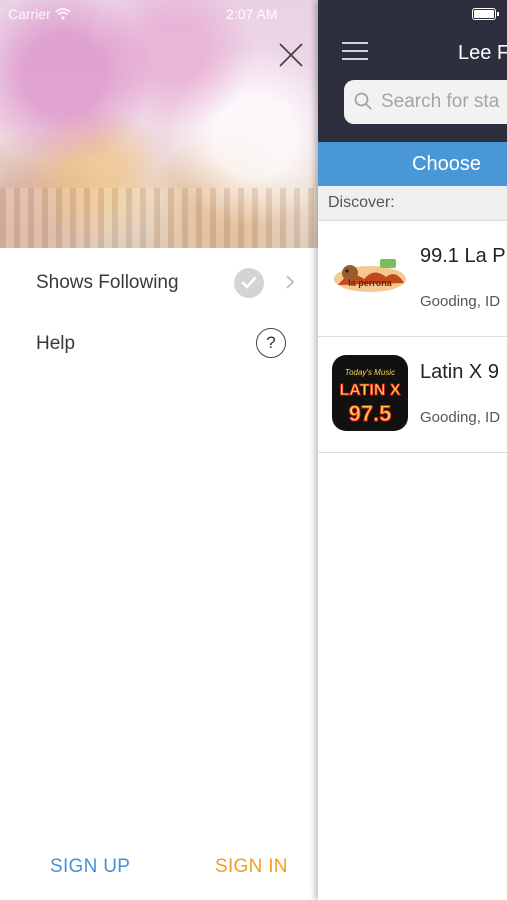  I want to click on menu-item-label: Help, so click(56, 343).